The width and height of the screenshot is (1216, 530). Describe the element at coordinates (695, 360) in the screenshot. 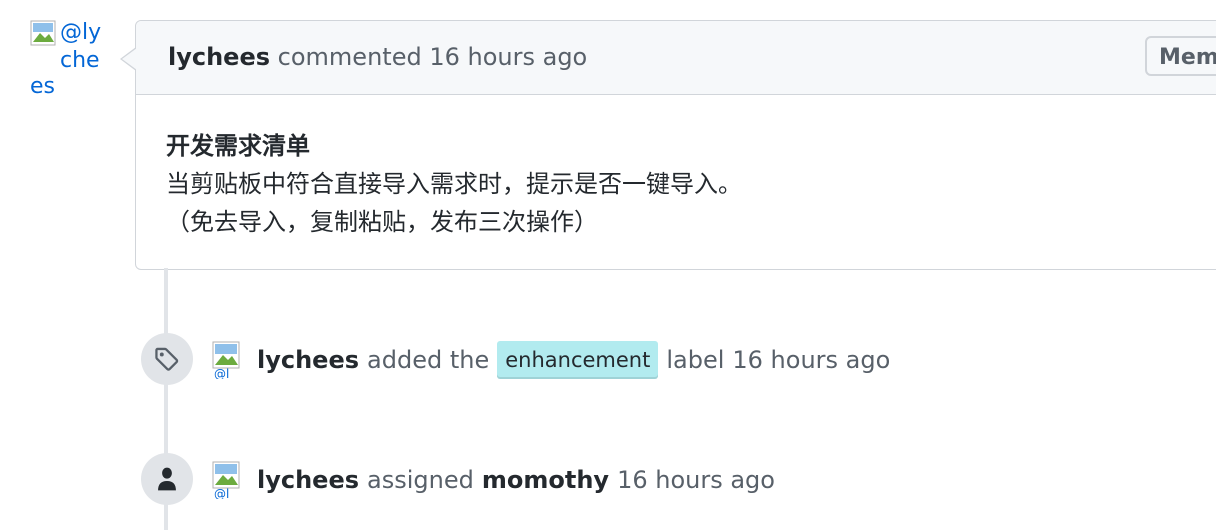

I see `event-text-after: label` at that location.